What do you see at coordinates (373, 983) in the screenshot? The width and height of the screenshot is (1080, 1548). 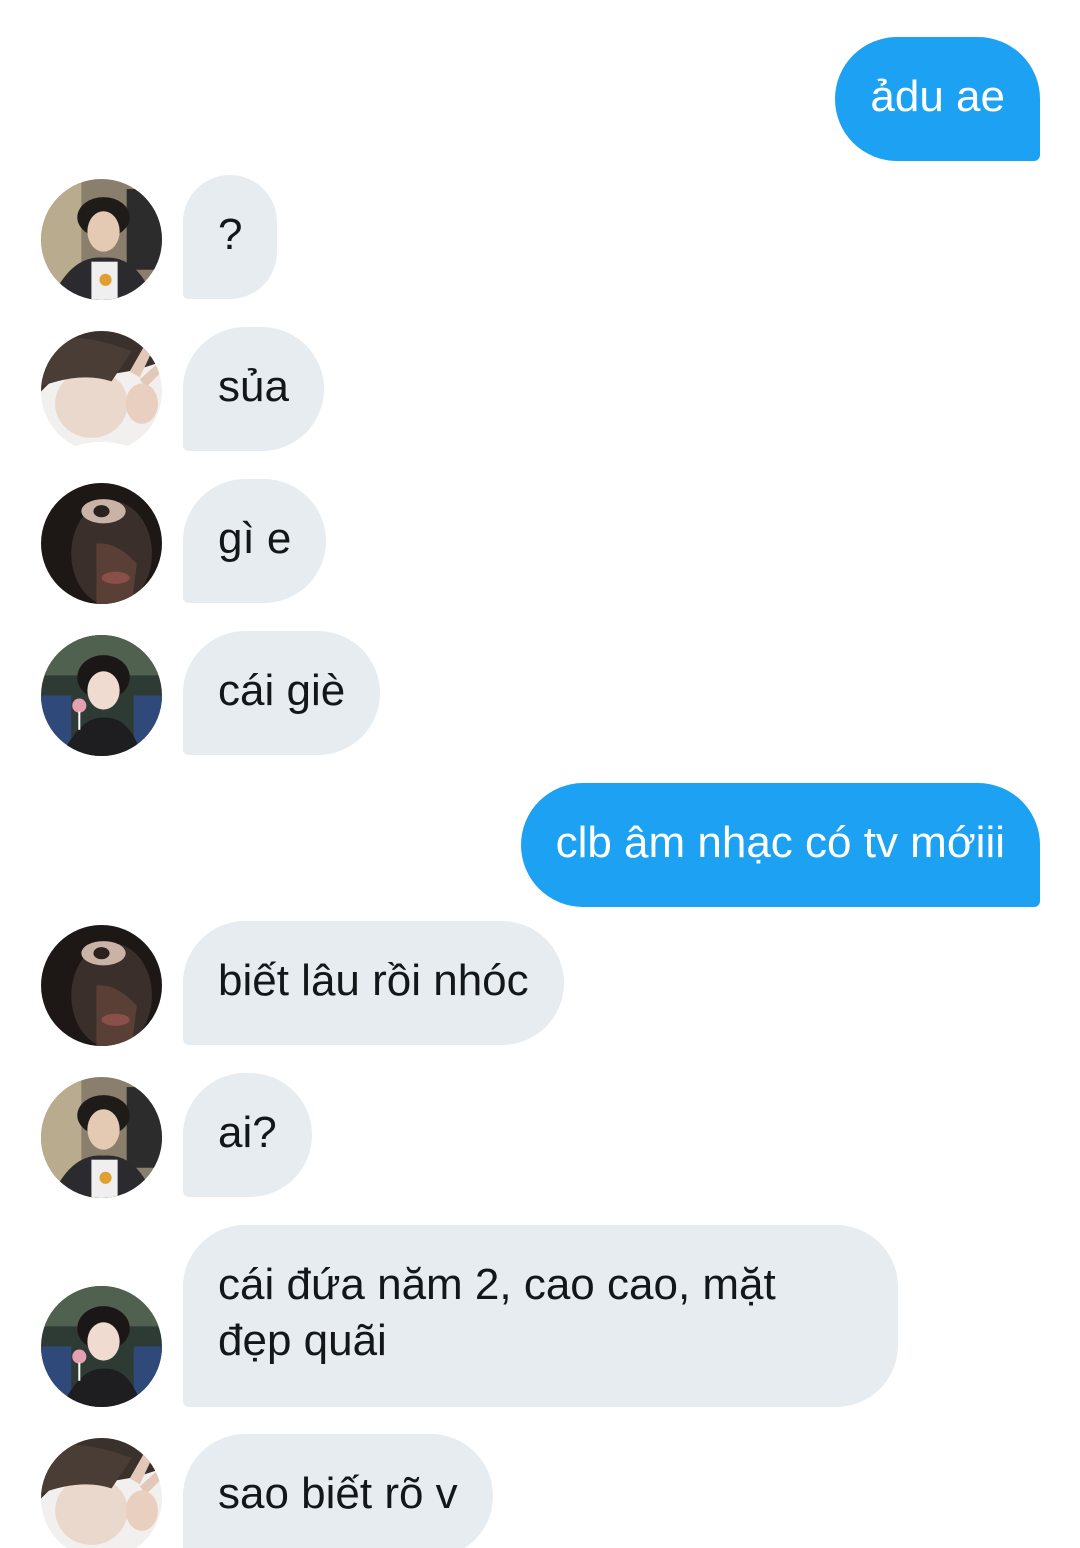 I see `received-message-bubble: biết lâu rồi nhóc` at bounding box center [373, 983].